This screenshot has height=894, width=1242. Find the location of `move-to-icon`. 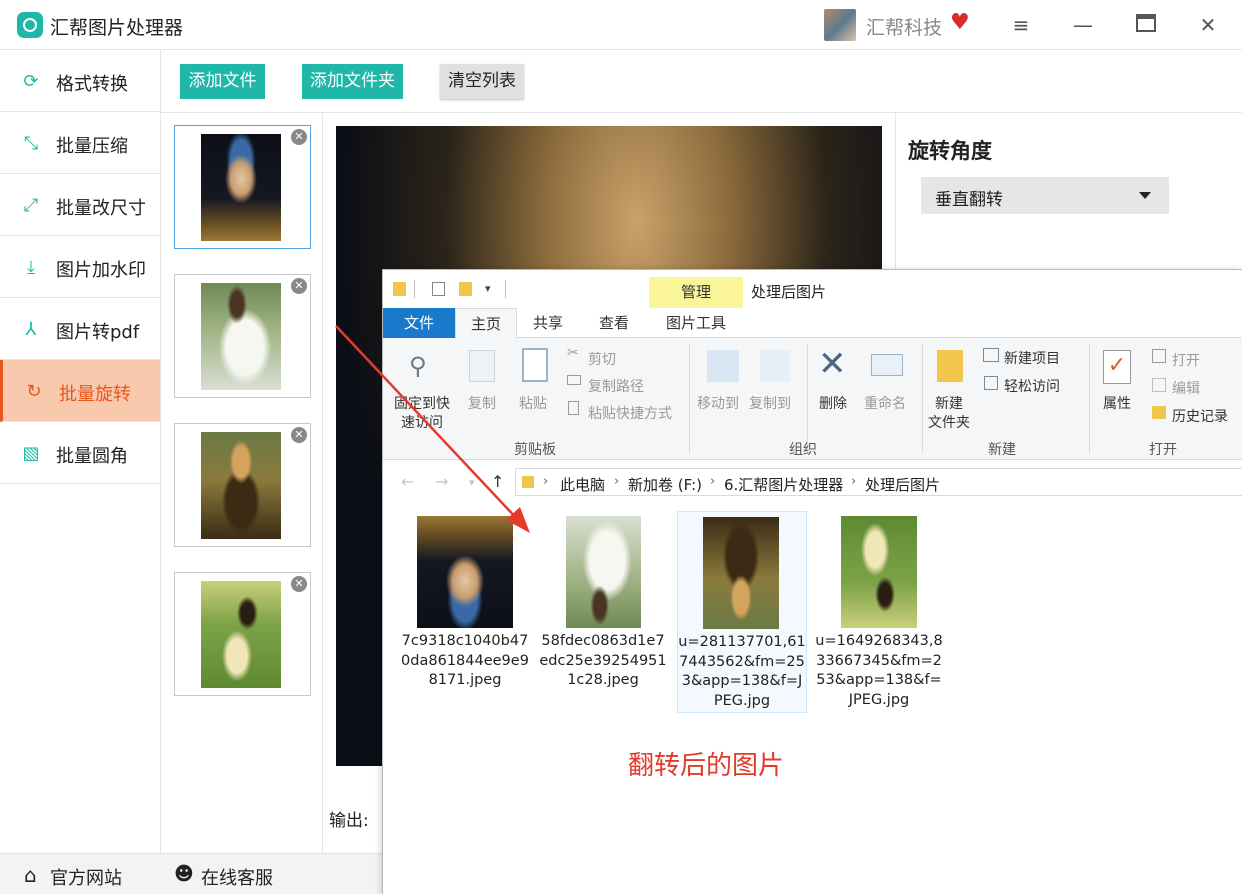

move-to-icon is located at coordinates (723, 366).